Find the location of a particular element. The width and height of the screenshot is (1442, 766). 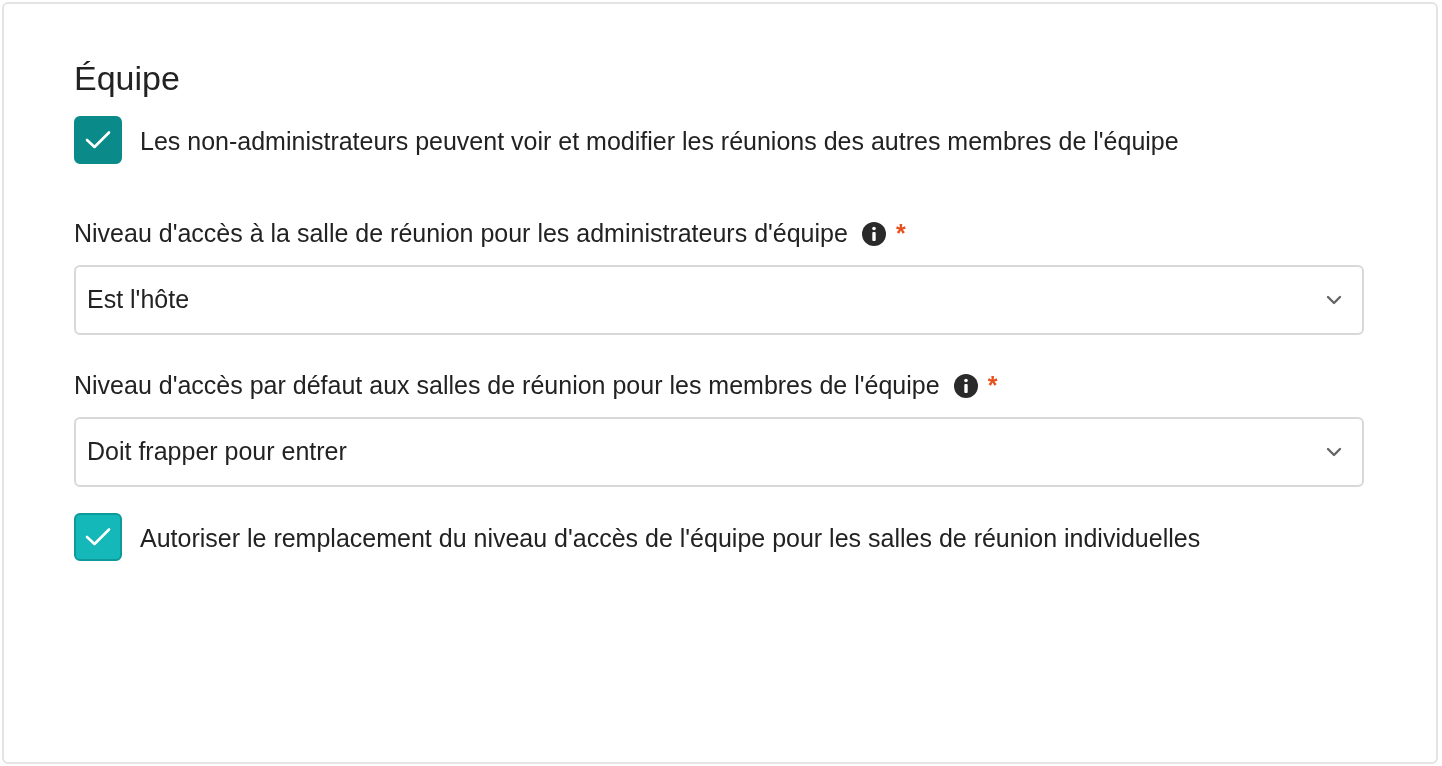

checkbox-label: Autoriser le remplacement du niveau d'accès de l'équipe pour les salles de réunion individuelles is located at coordinates (670, 538).